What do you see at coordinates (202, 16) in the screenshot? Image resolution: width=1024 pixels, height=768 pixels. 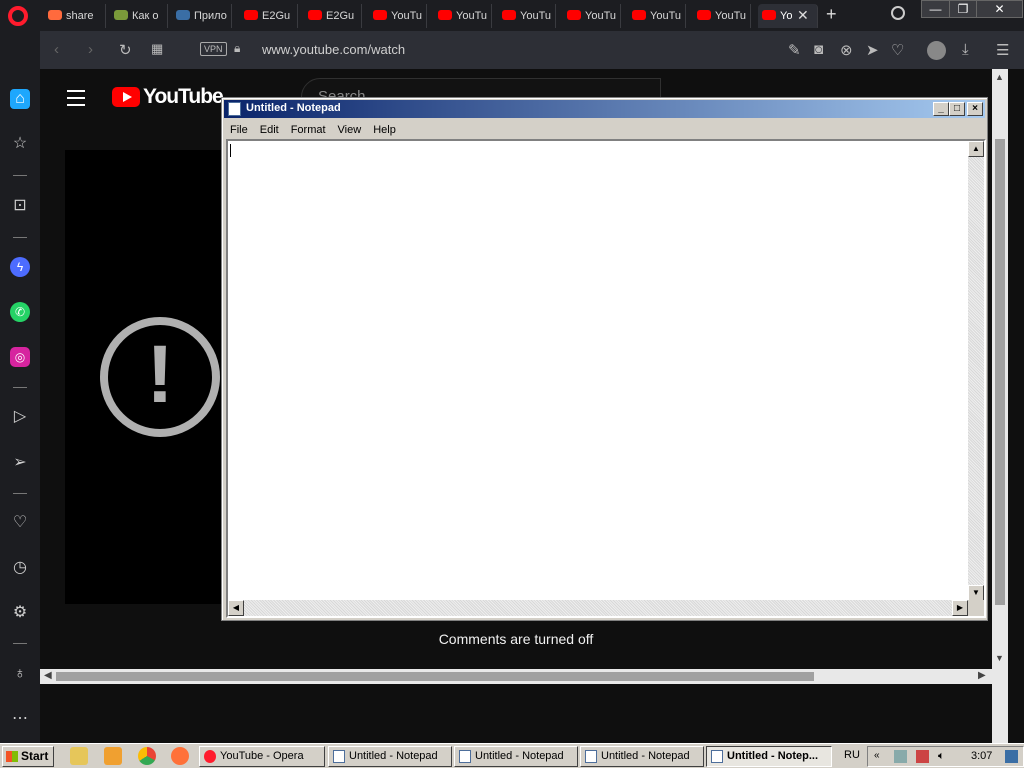 I see `browser-tab: Прило` at bounding box center [202, 16].